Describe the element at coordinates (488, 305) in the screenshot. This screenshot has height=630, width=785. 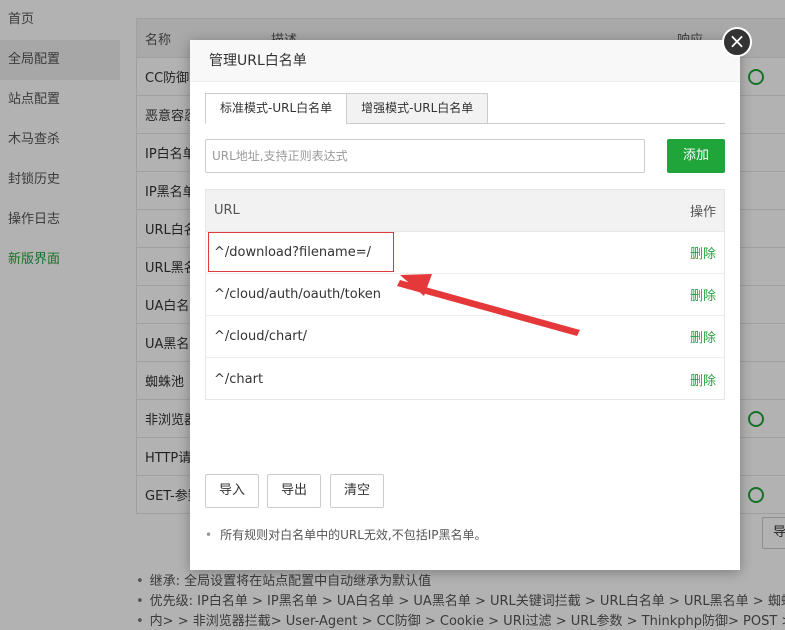
I see `annotation-arrow-icon` at that location.